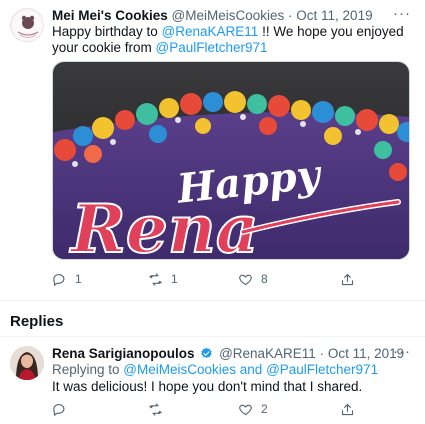 The width and height of the screenshot is (425, 424). I want to click on replying-to-prefix: Replying to, so click(88, 369).